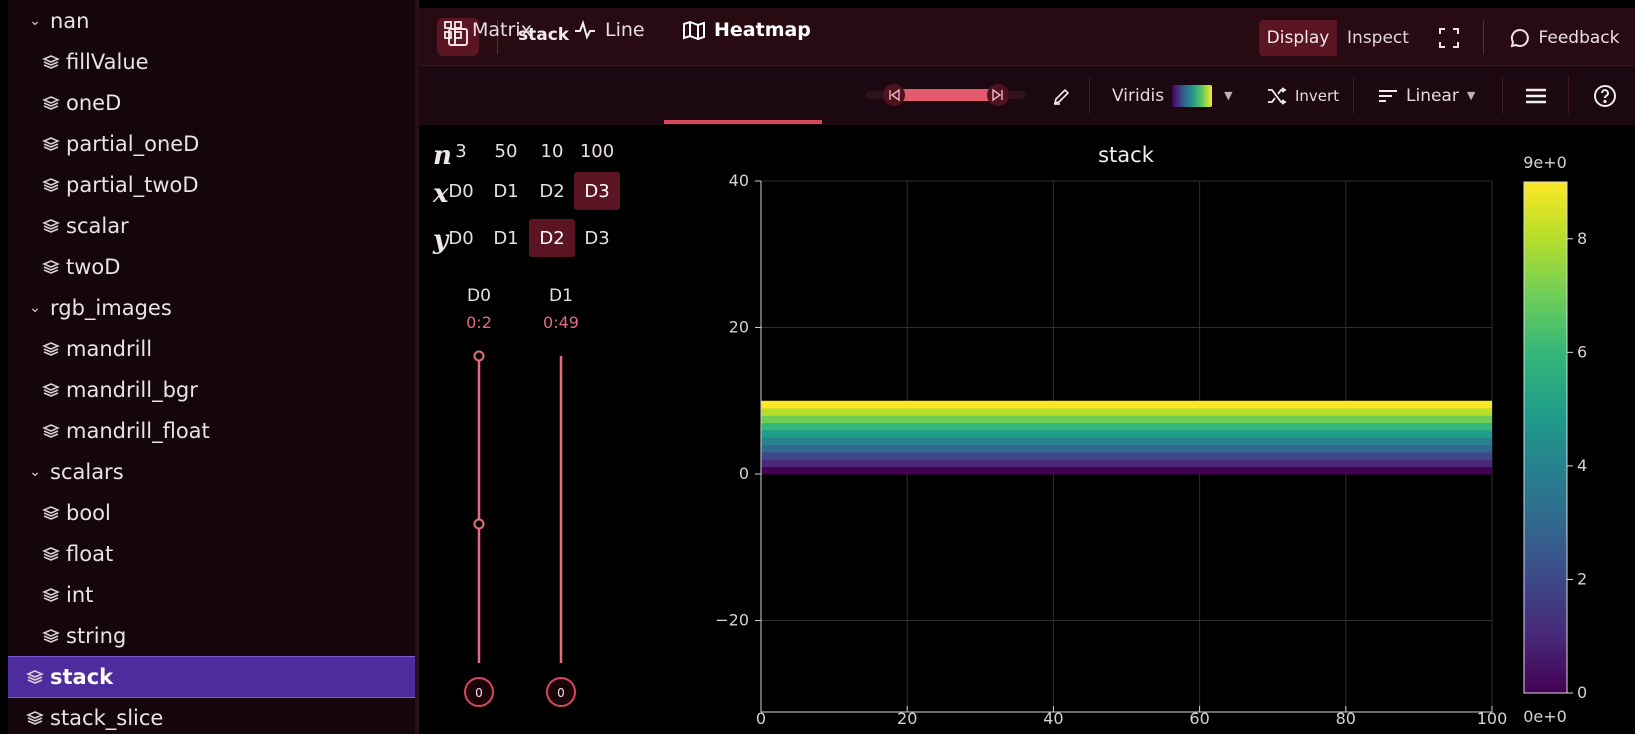  I want to click on slider-mark, so click(479, 524).